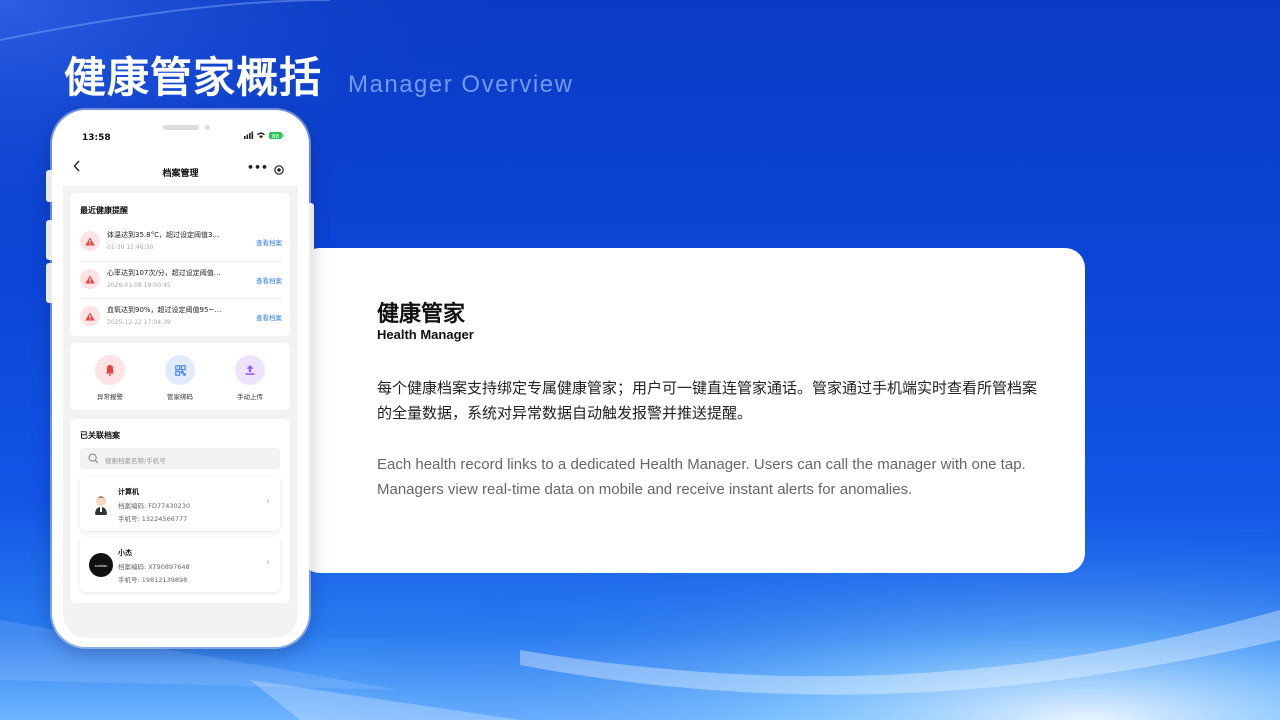  I want to click on upload-icon, so click(250, 370).